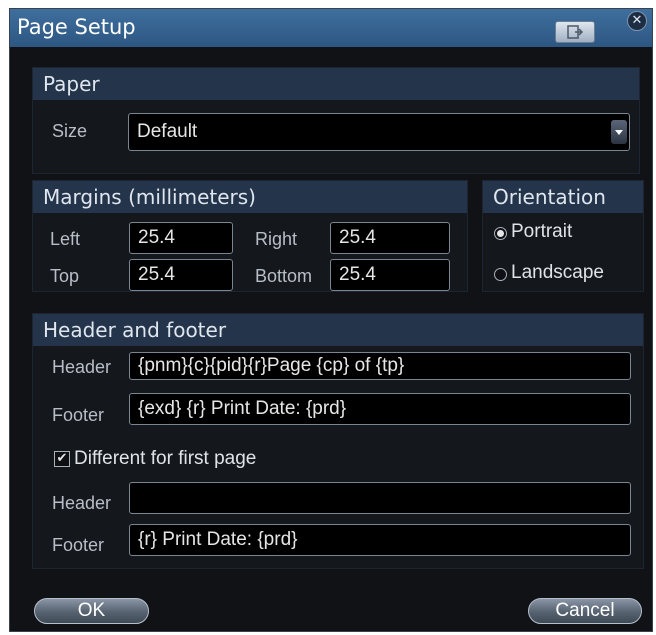  Describe the element at coordinates (585, 611) in the screenshot. I see `cancel-button: Cancel` at that location.